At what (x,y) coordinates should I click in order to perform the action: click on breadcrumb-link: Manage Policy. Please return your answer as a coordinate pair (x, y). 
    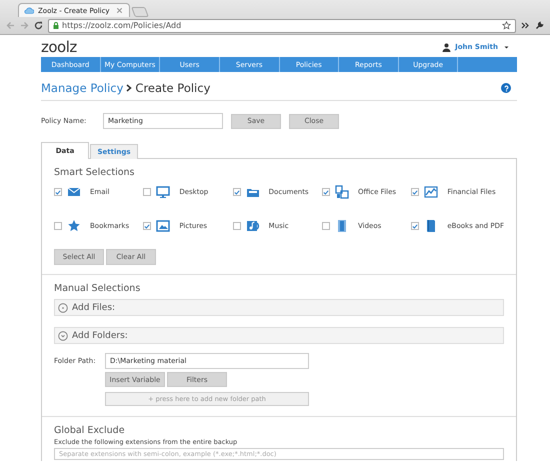
    Looking at the image, I should click on (82, 88).